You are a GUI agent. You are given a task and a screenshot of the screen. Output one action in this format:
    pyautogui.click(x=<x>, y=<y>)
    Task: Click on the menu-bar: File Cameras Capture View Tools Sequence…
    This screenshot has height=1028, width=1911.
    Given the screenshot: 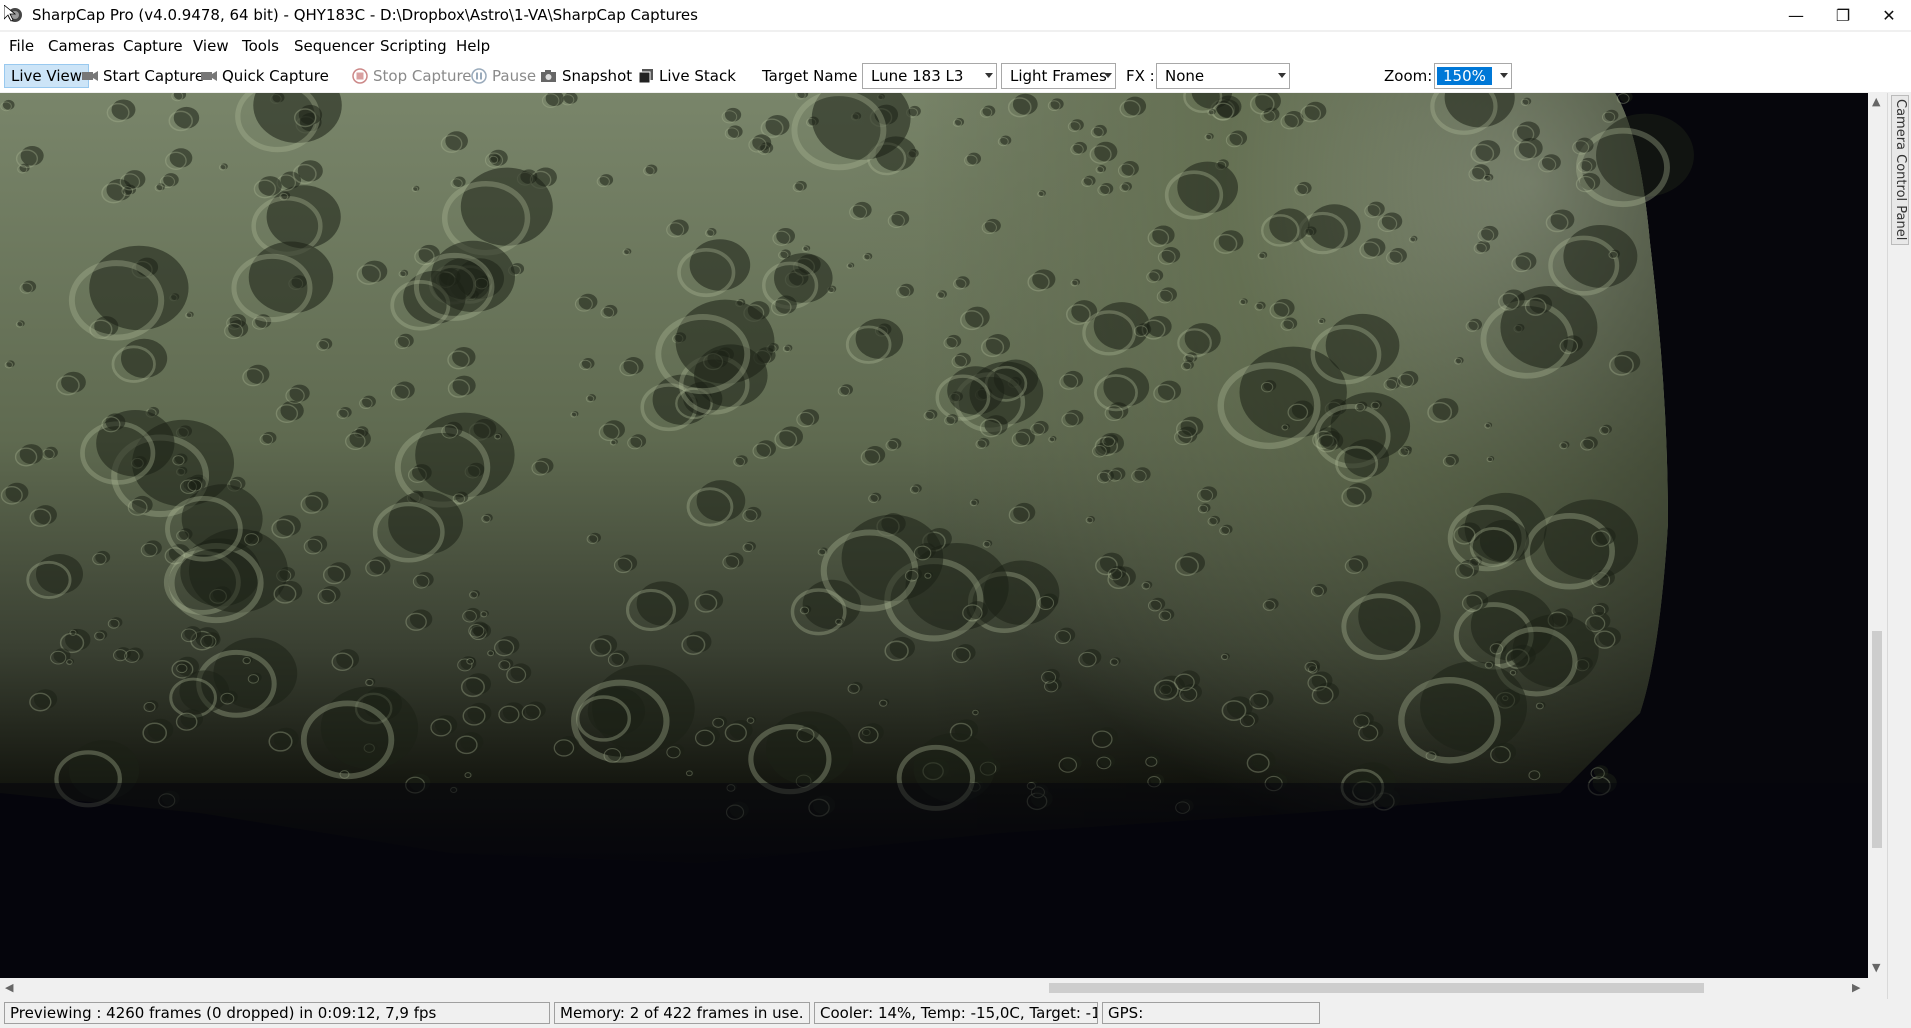 What is the action you would take?
    pyautogui.click(x=955, y=46)
    